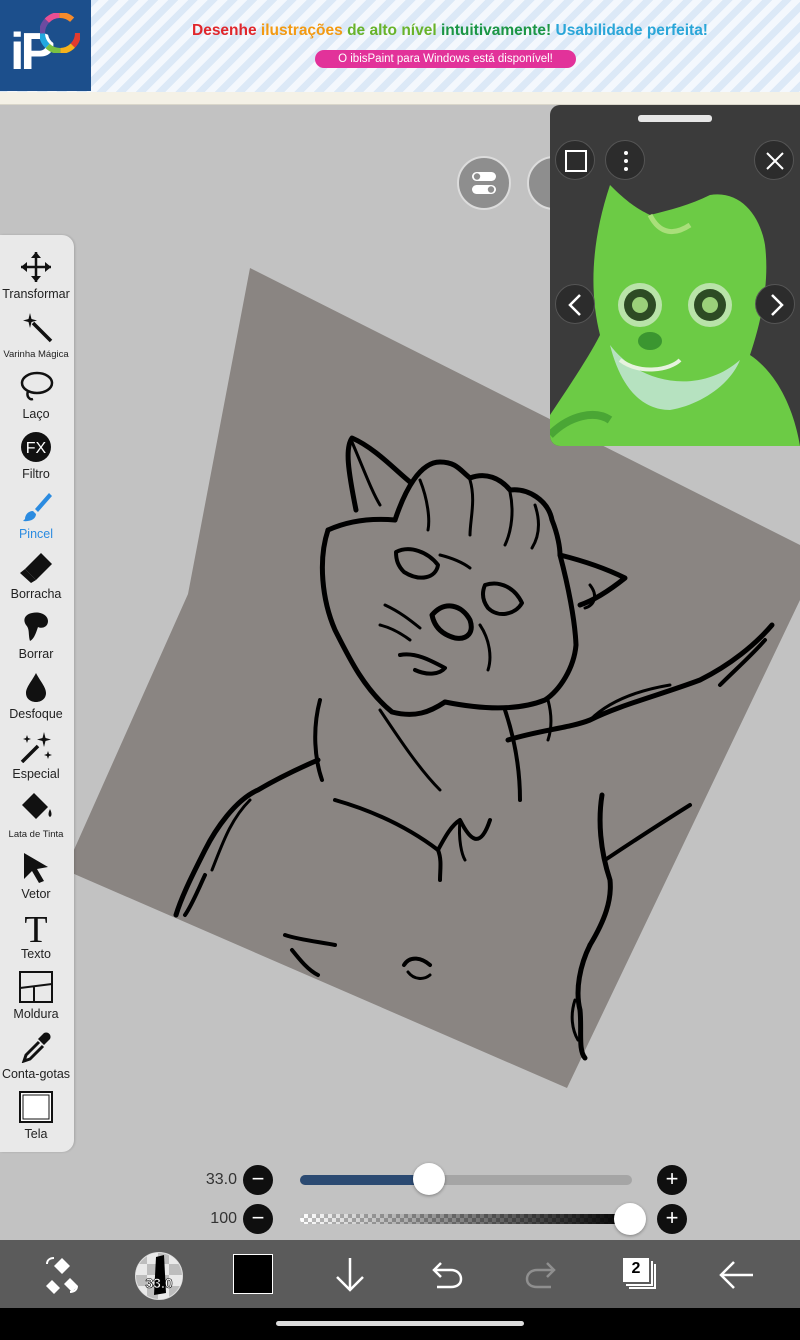  I want to click on banner-title-segment: intuitivamente!, so click(498, 30).